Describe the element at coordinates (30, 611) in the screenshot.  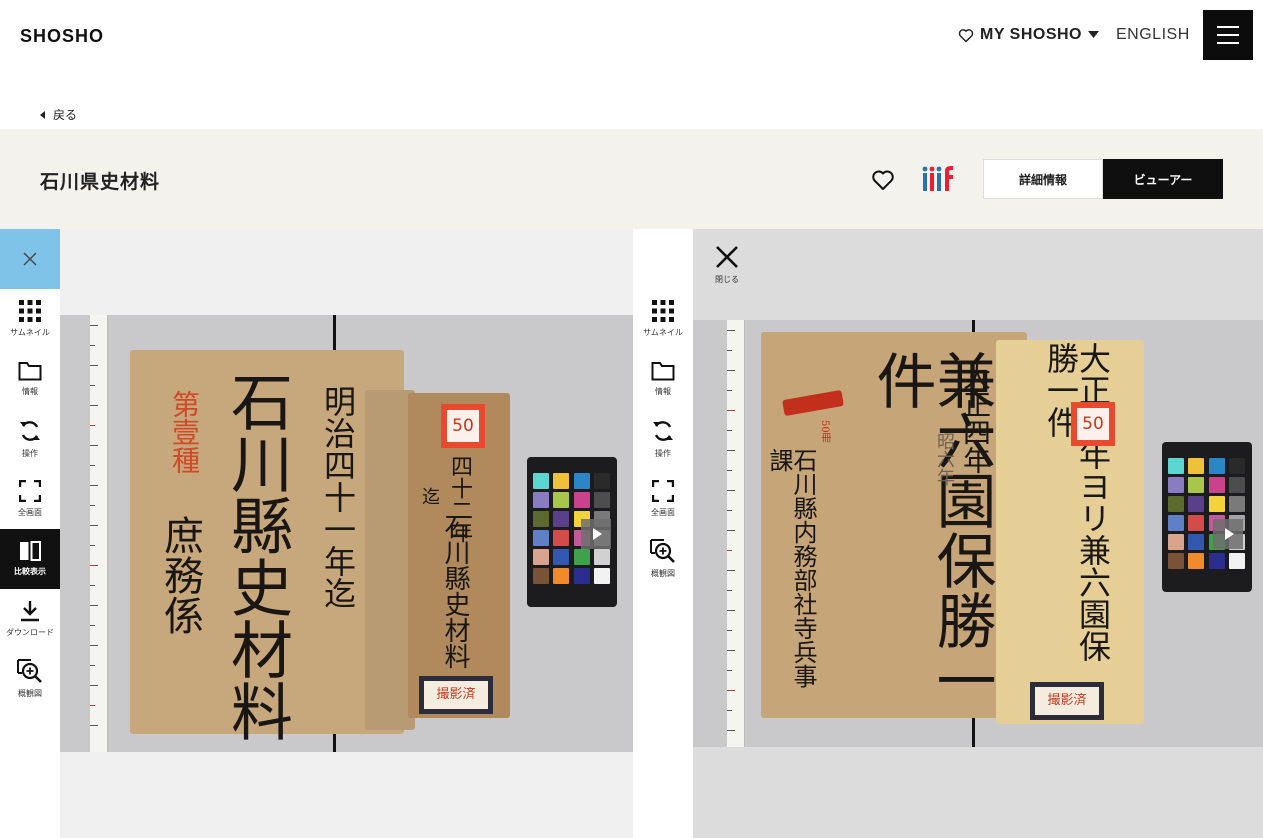
I see `download-icon` at that location.